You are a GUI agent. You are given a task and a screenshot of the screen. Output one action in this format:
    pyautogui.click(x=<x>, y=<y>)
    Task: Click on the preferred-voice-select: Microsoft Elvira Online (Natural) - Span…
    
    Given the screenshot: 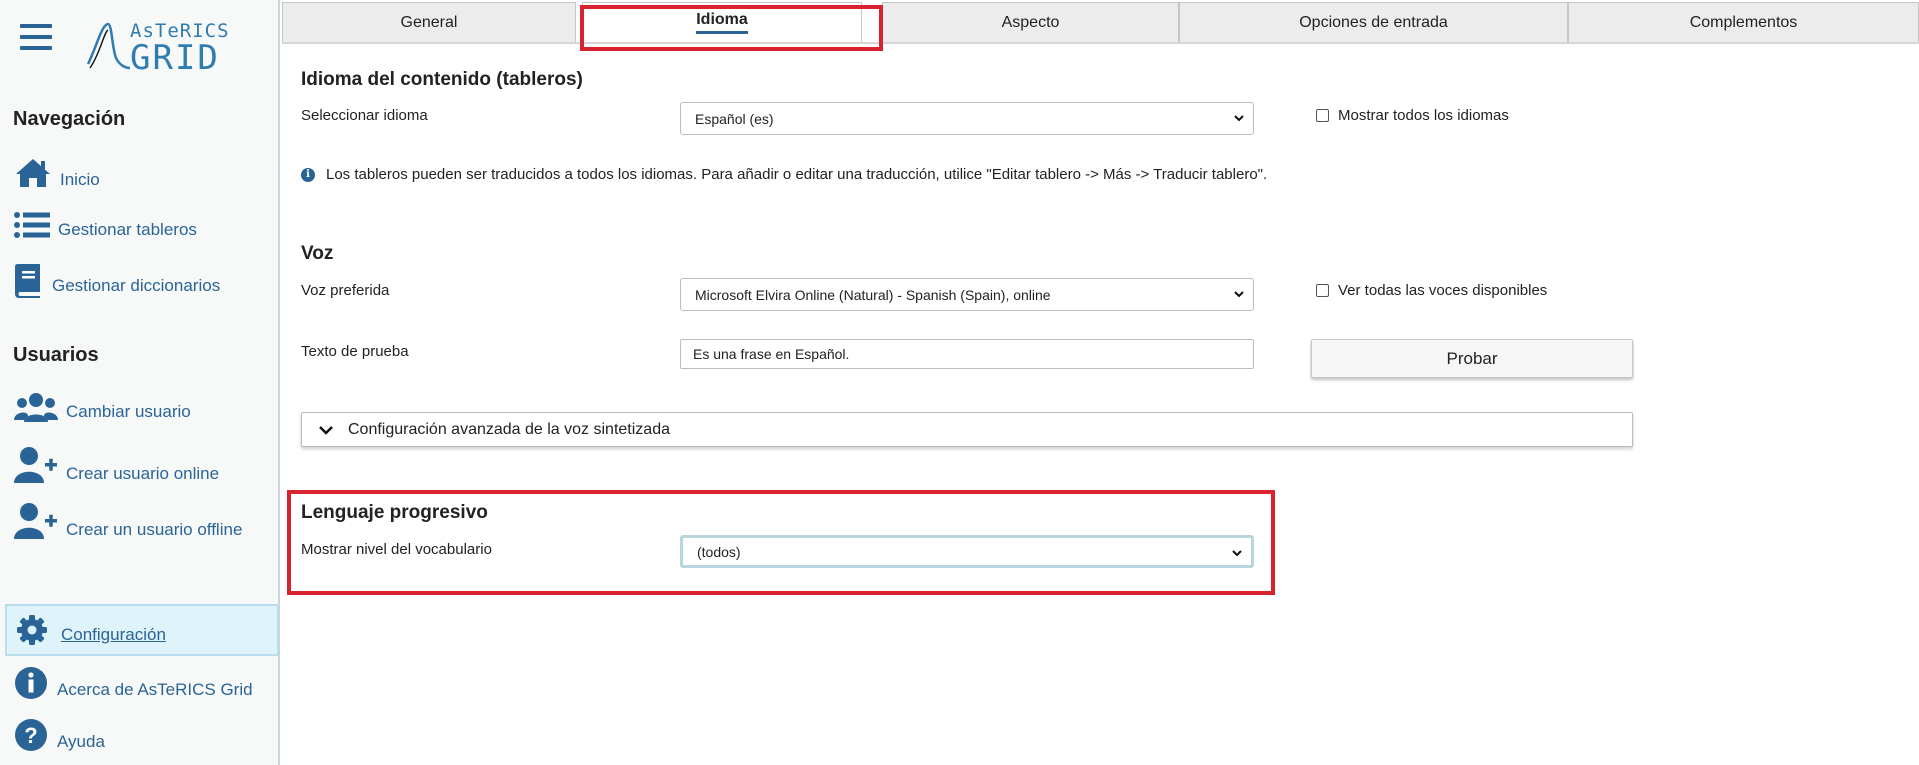 What is the action you would take?
    pyautogui.click(x=967, y=294)
    